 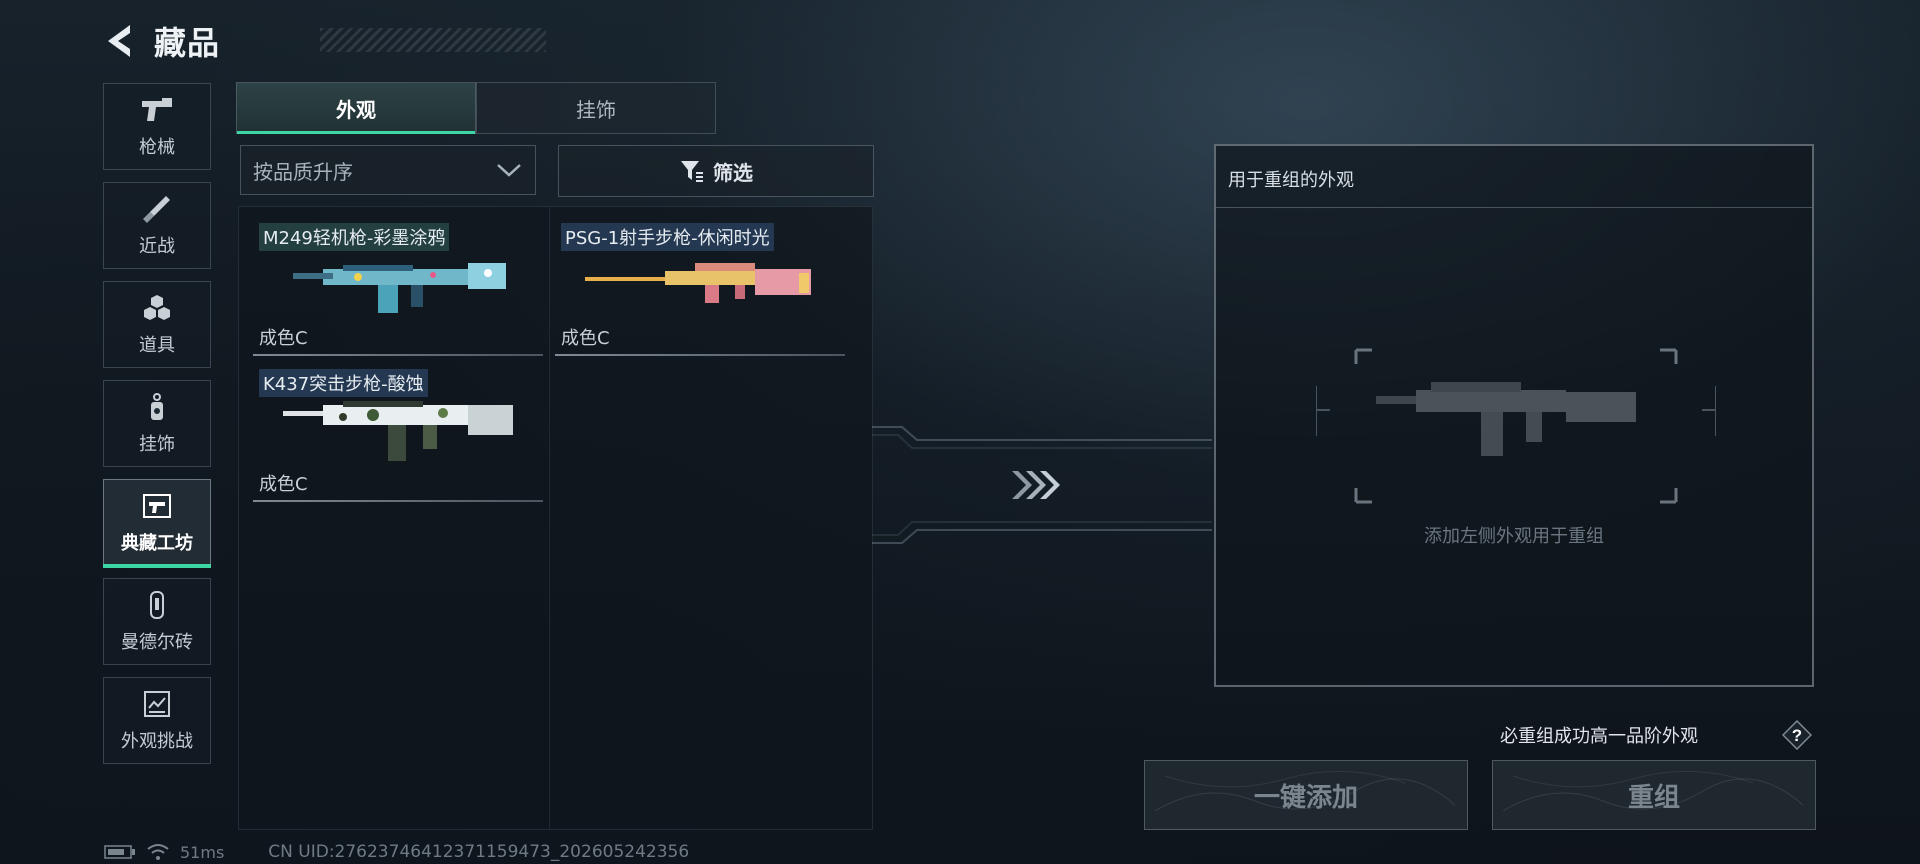 What do you see at coordinates (1036, 485) in the screenshot?
I see `triple-chevron-icon` at bounding box center [1036, 485].